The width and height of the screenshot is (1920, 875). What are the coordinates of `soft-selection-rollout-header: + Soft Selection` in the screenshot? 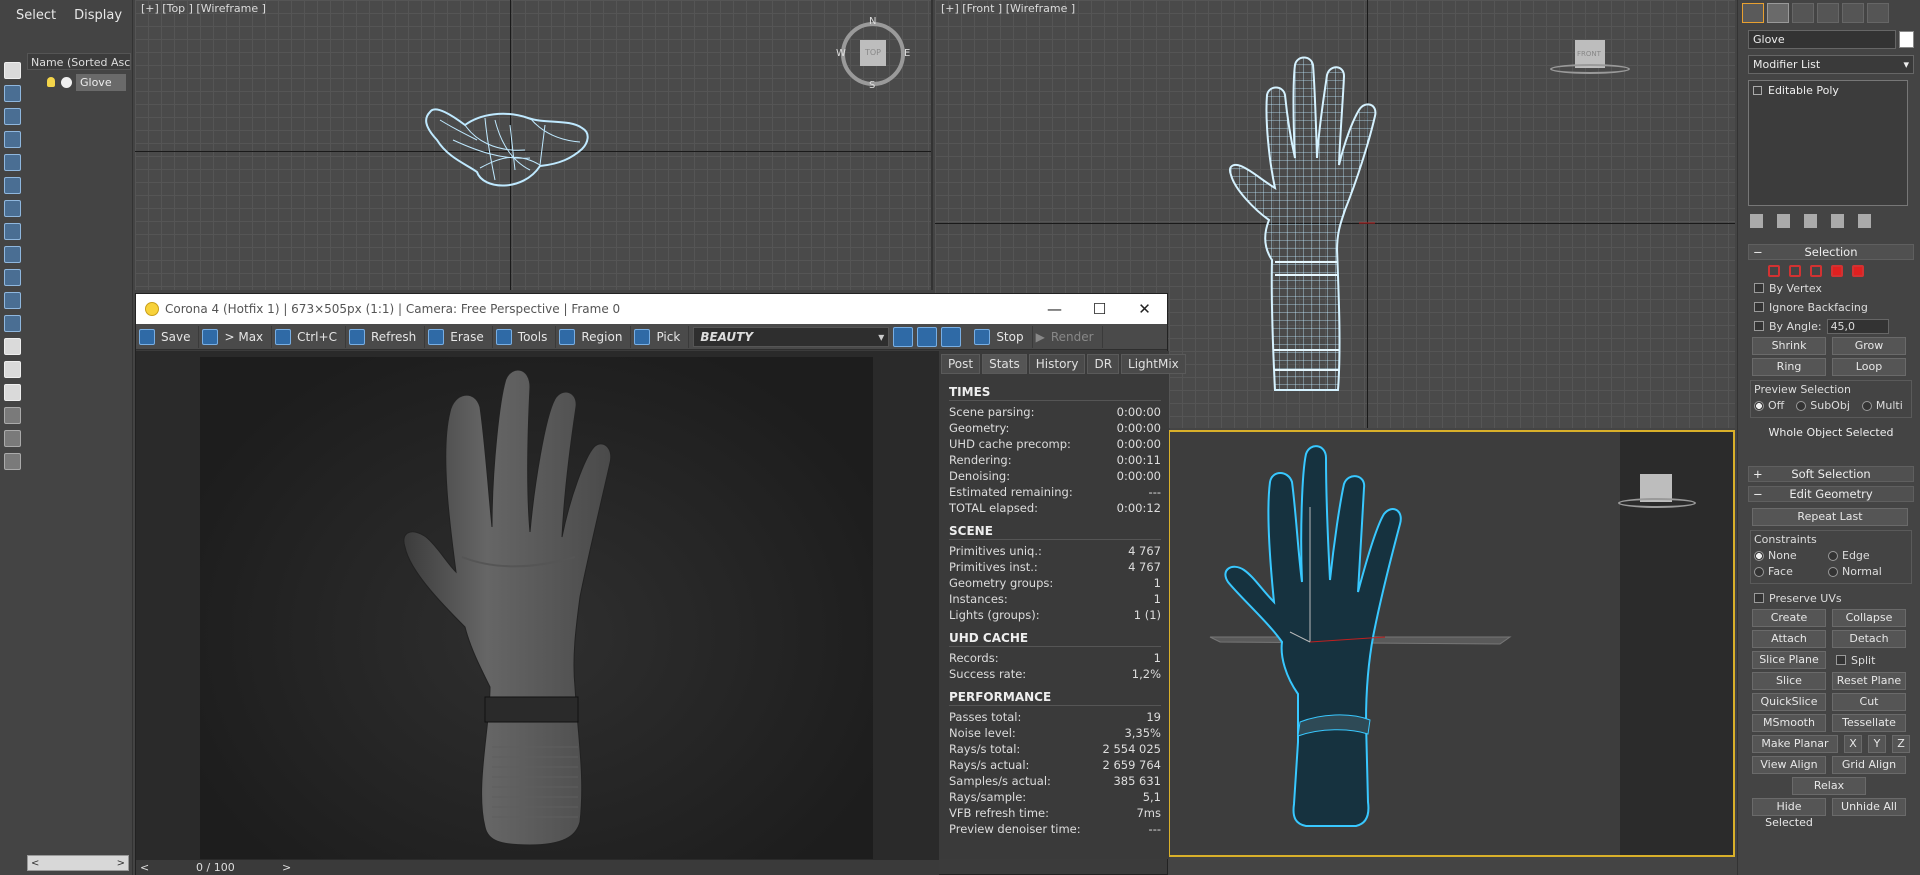 It's located at (1831, 474).